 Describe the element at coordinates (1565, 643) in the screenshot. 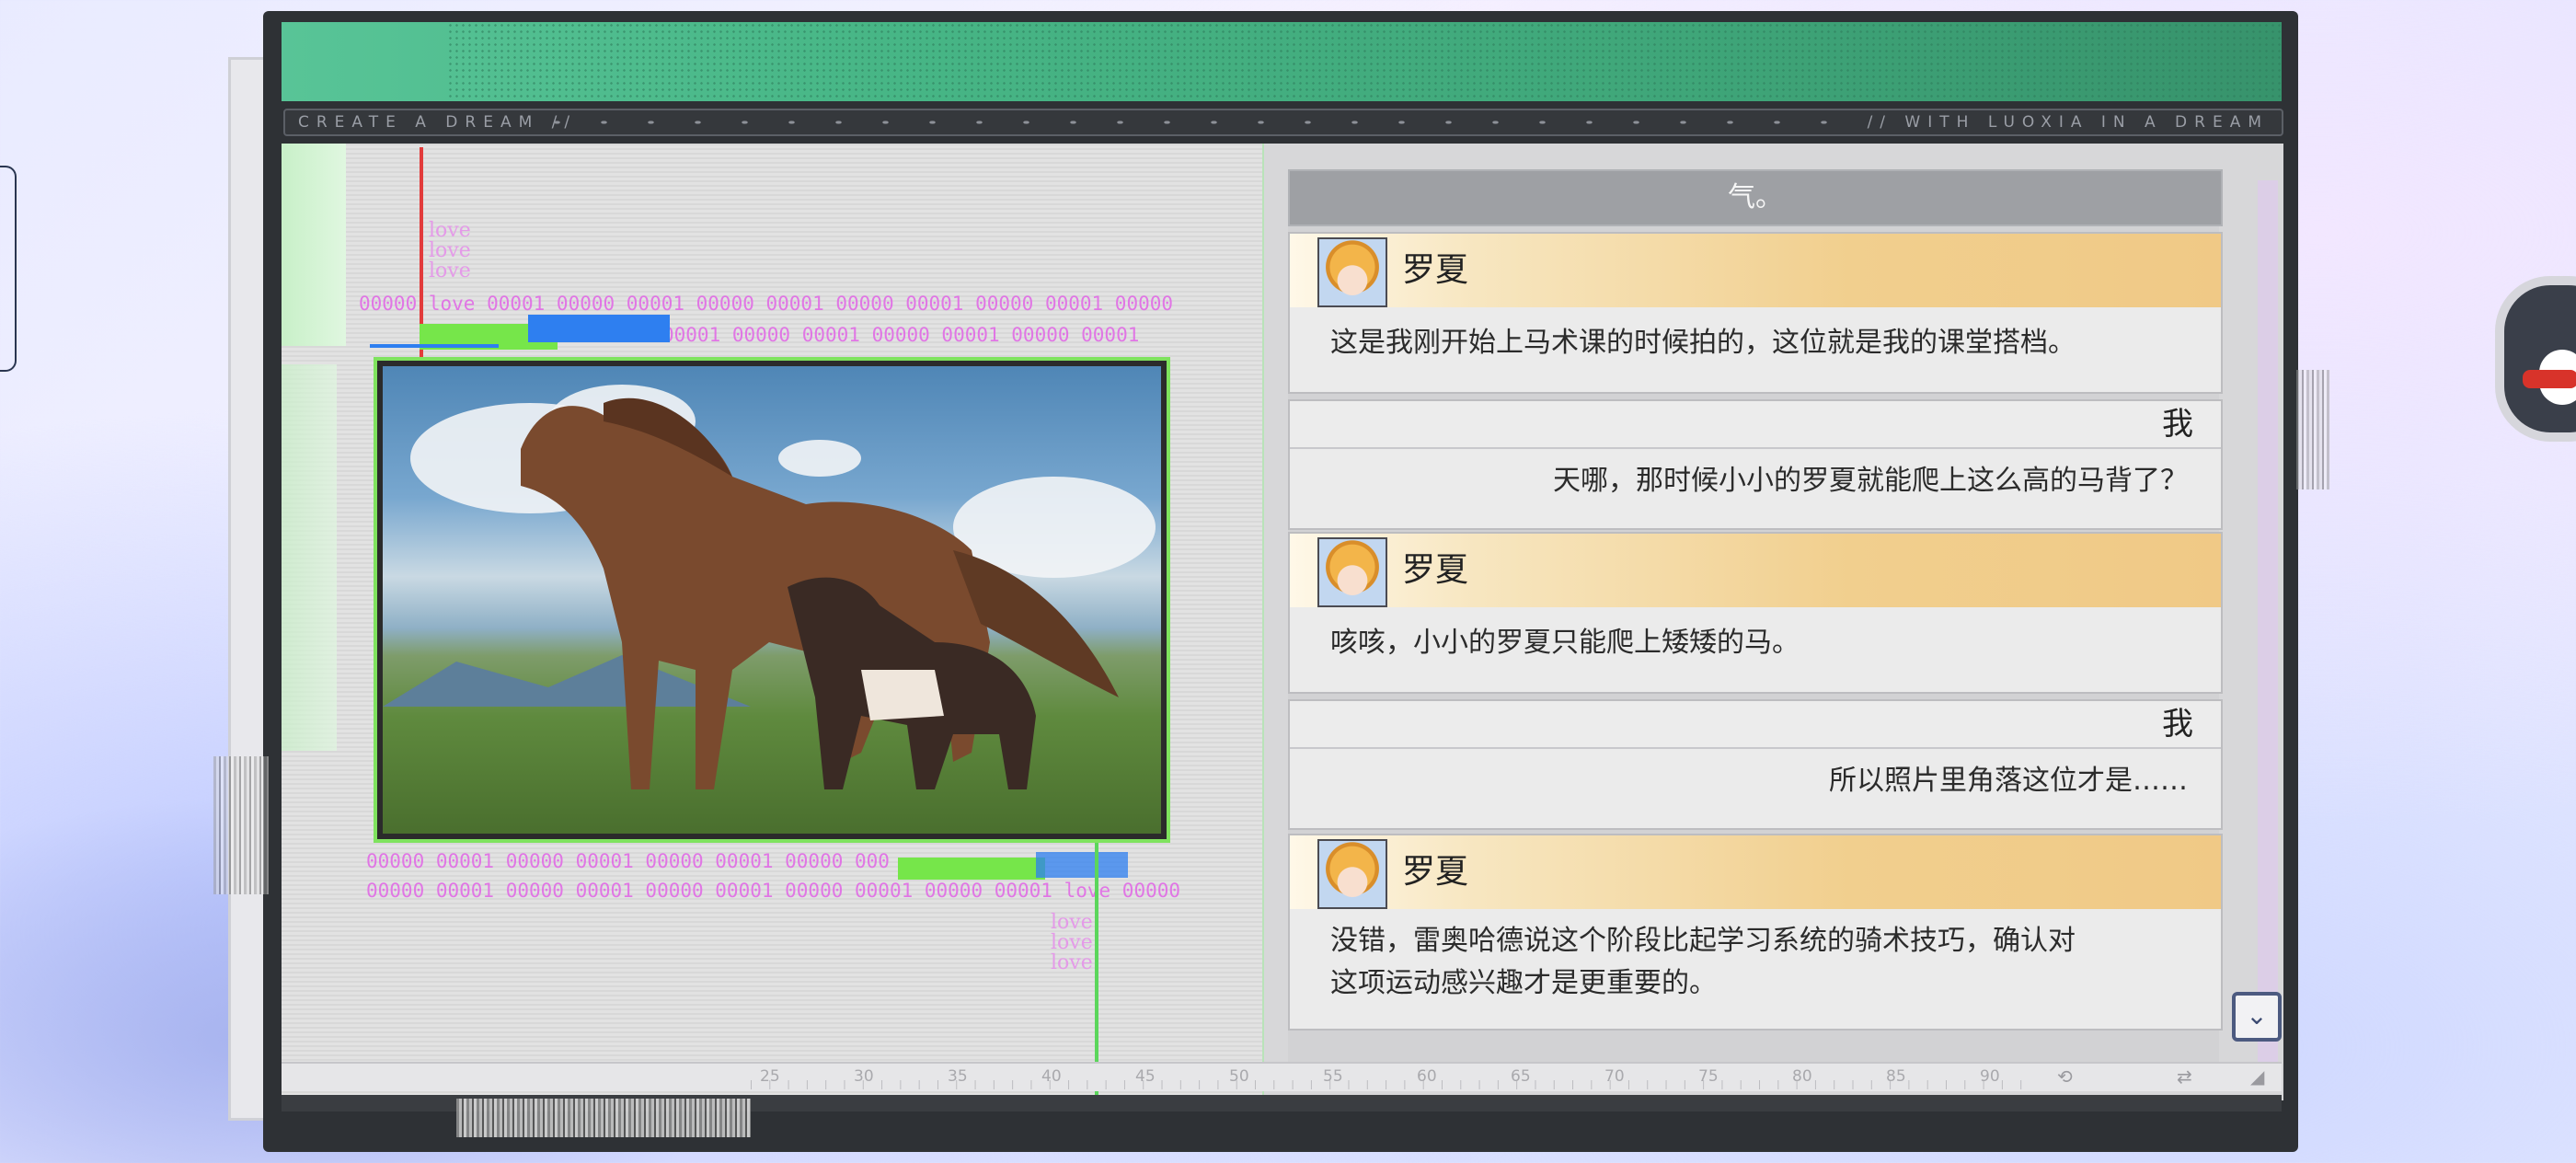

I see `dialog-text: 咳咳，小小的罗夏只能爬上矮矮的马。` at that location.